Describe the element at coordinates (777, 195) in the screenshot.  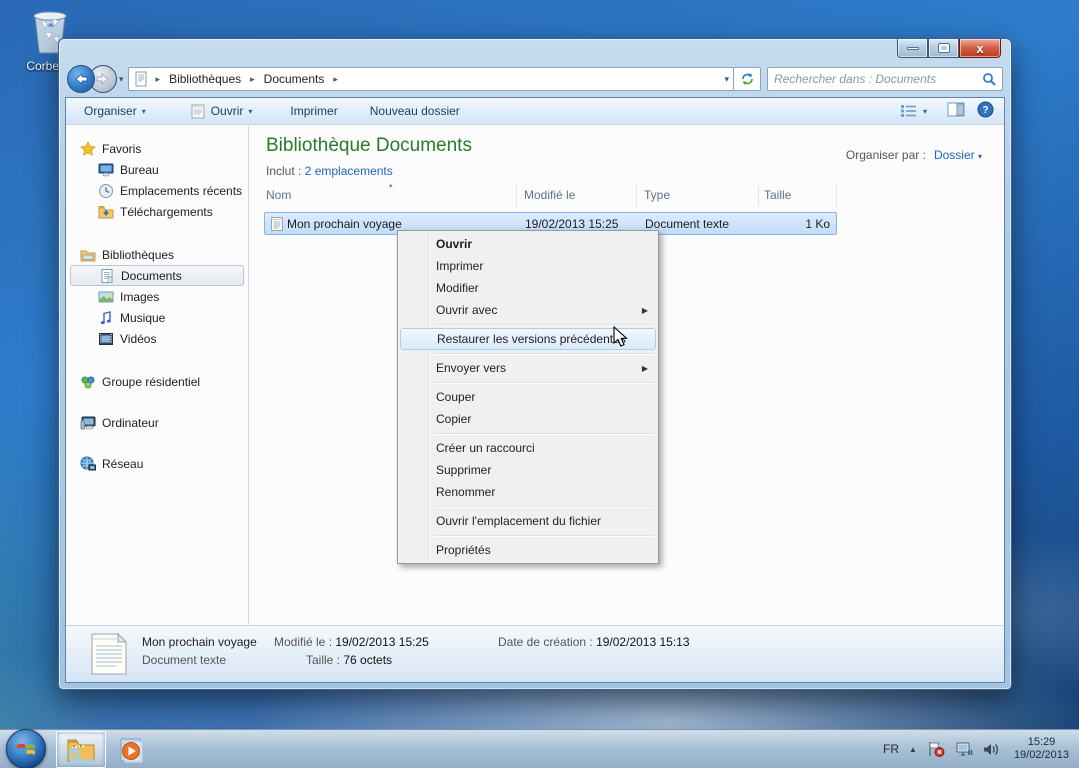
I see `column-header-size: Taille` at that location.